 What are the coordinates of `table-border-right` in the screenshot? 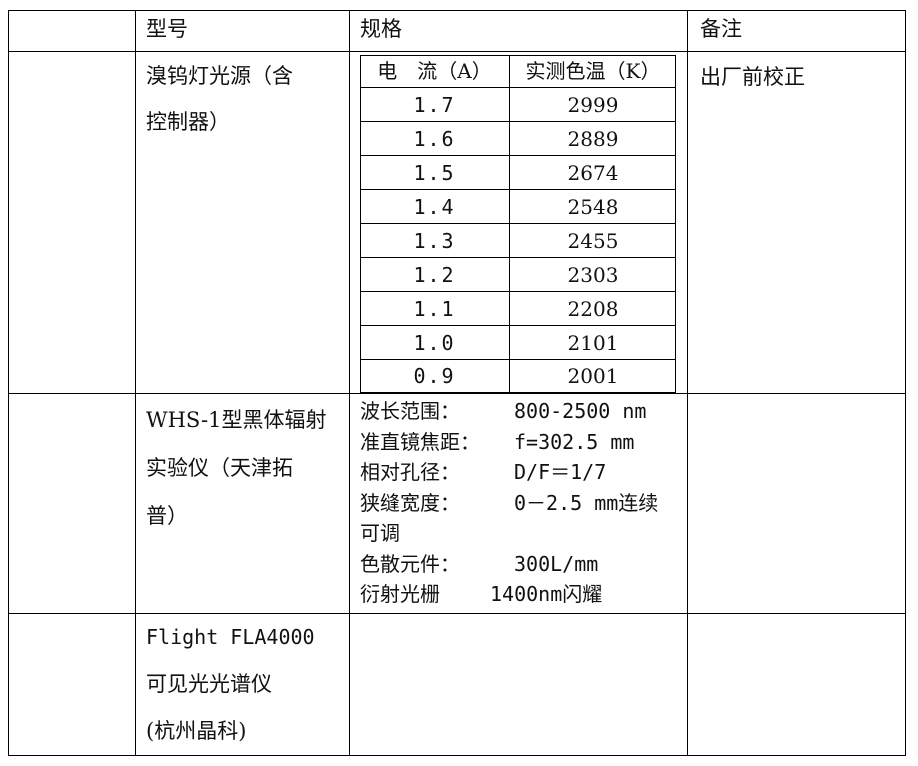 It's located at (905, 383).